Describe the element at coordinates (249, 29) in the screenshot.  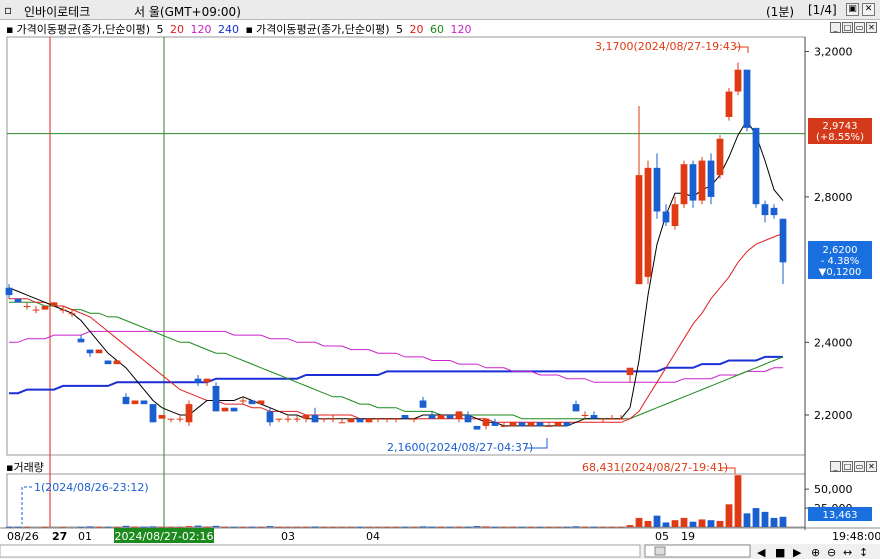
I see `legend-toggle-icon-2: ▪` at that location.